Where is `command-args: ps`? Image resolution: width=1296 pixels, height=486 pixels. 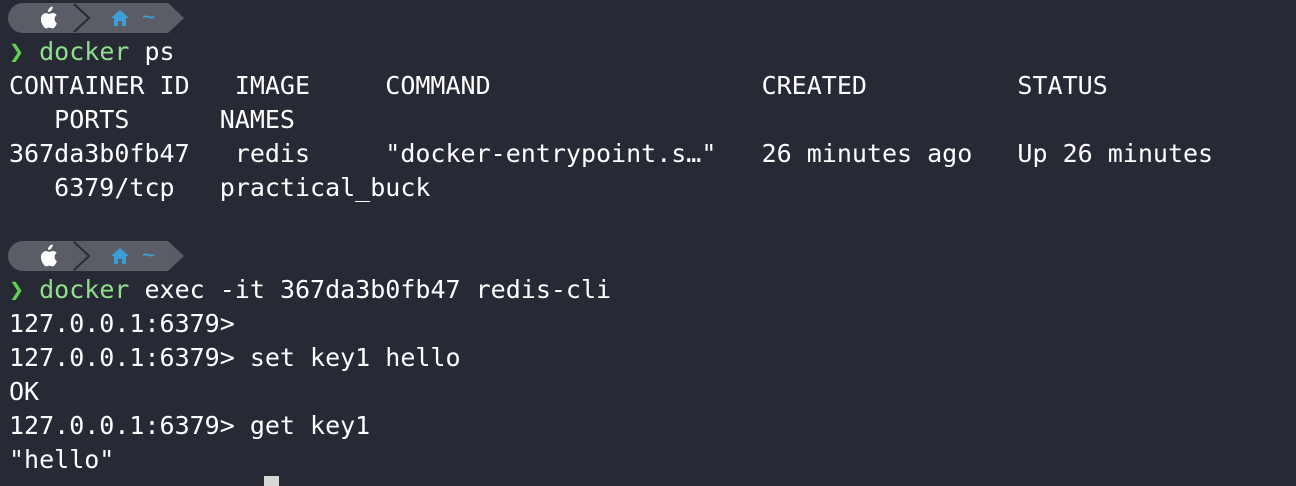
command-args: ps is located at coordinates (152, 51).